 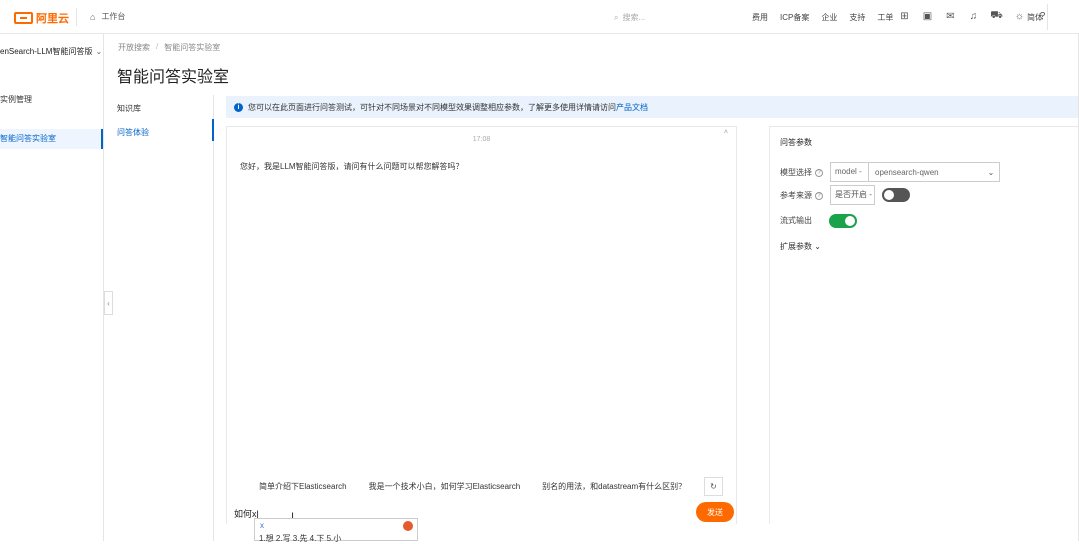 I want to click on nav-link-support: 支持, so click(x=857, y=17).